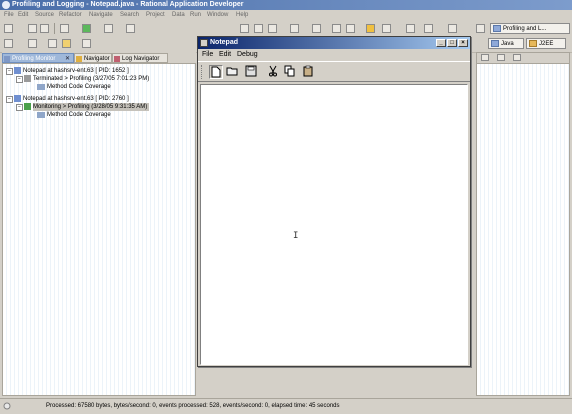 The height and width of the screenshot is (414, 572). I want to click on print-icon, so click(44, 28).